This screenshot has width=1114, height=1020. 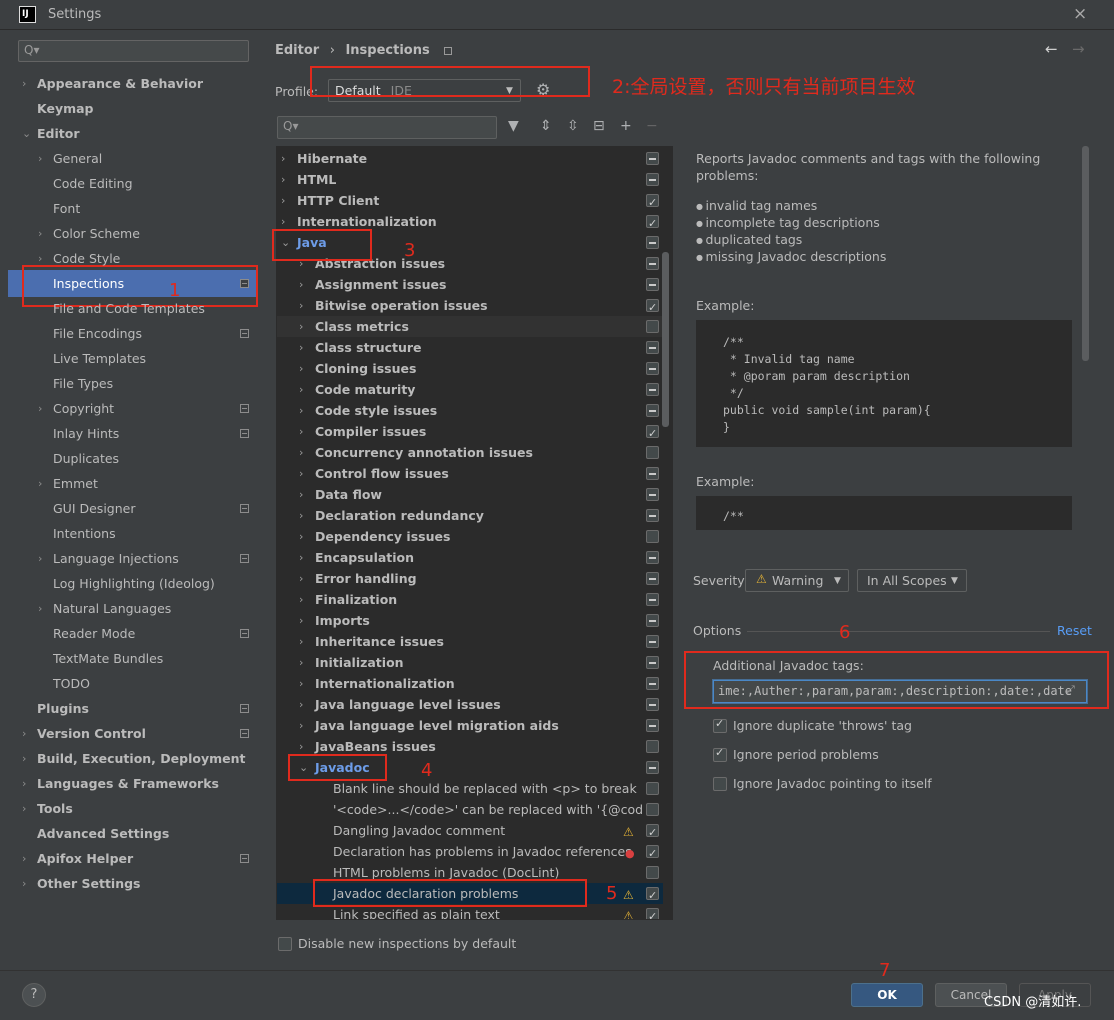 I want to click on sidebar-item: › Copyright, so click(x=132, y=408).